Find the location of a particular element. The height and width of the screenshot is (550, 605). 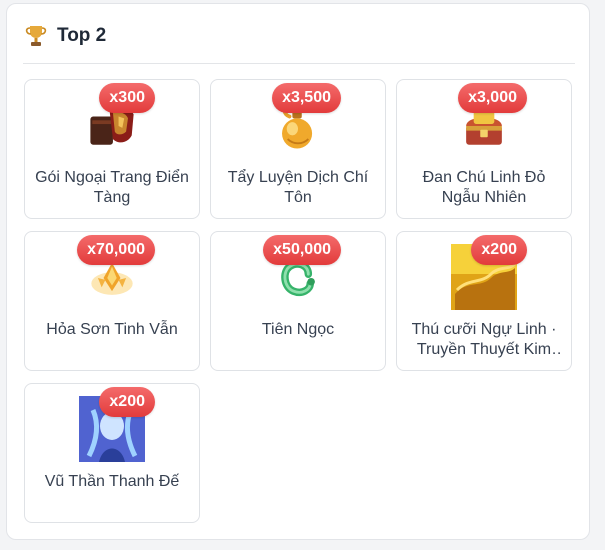

panel-header: Top 2 is located at coordinates (65, 36).